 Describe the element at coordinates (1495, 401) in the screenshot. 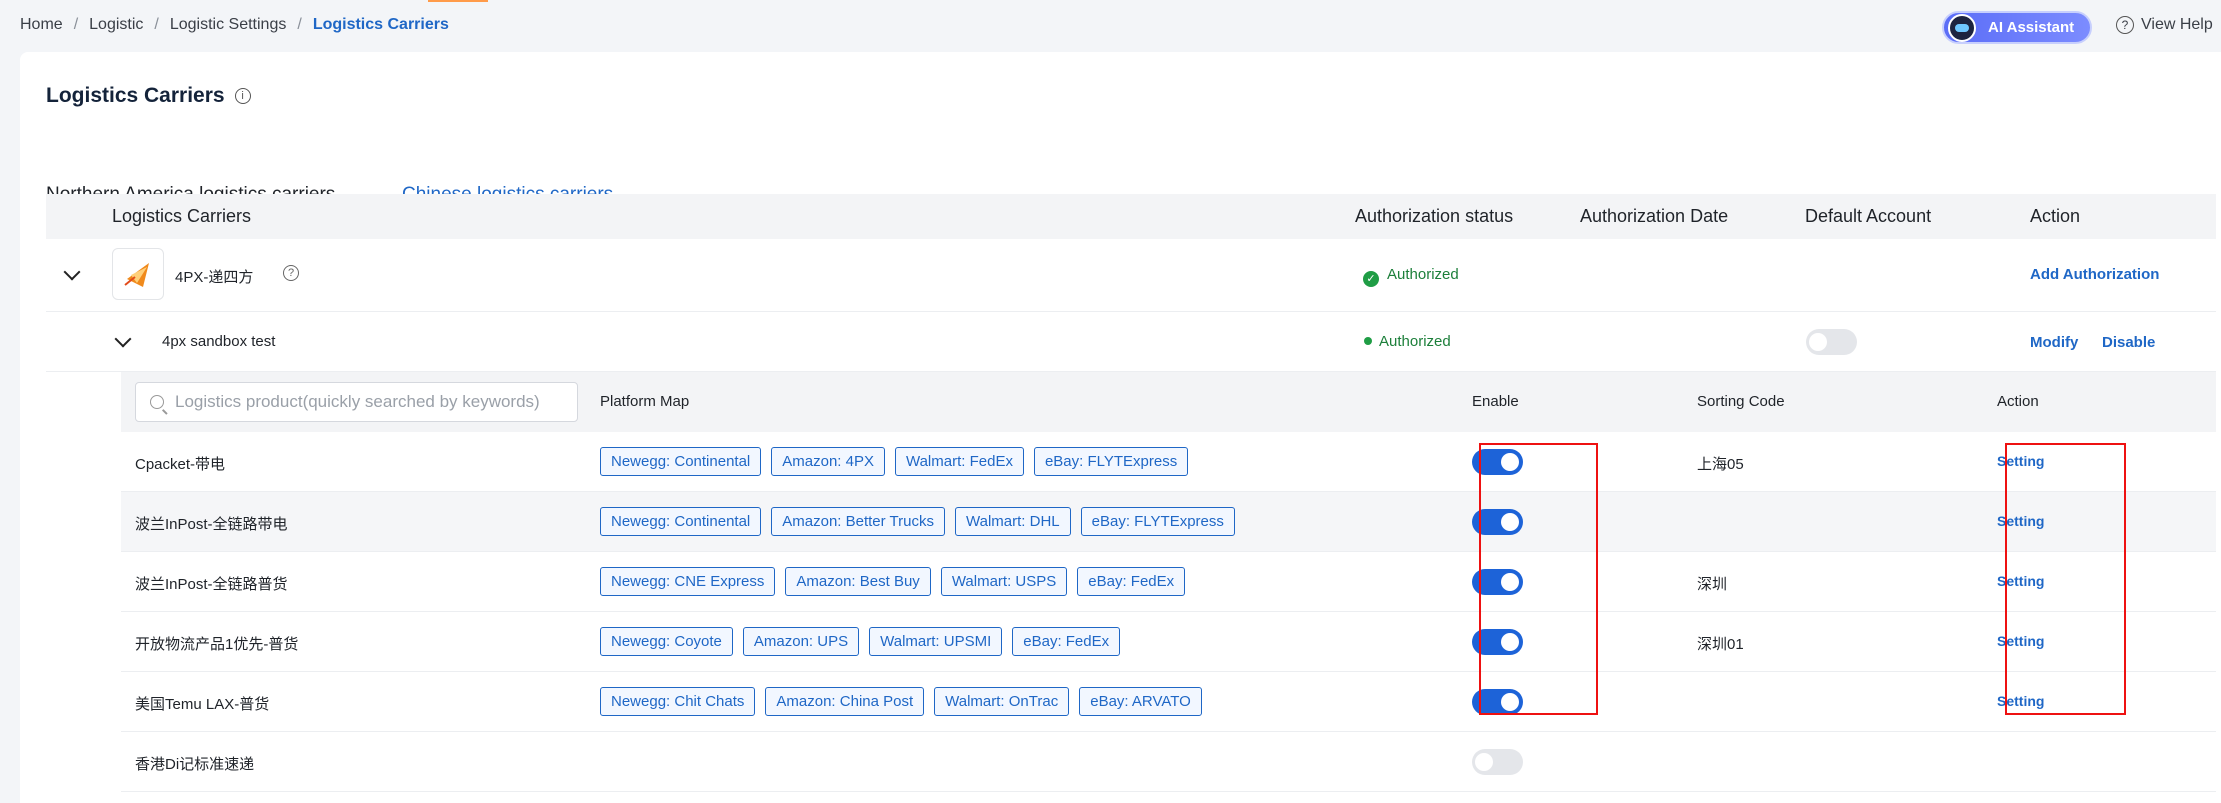

I see `header-enable: Enable` at that location.